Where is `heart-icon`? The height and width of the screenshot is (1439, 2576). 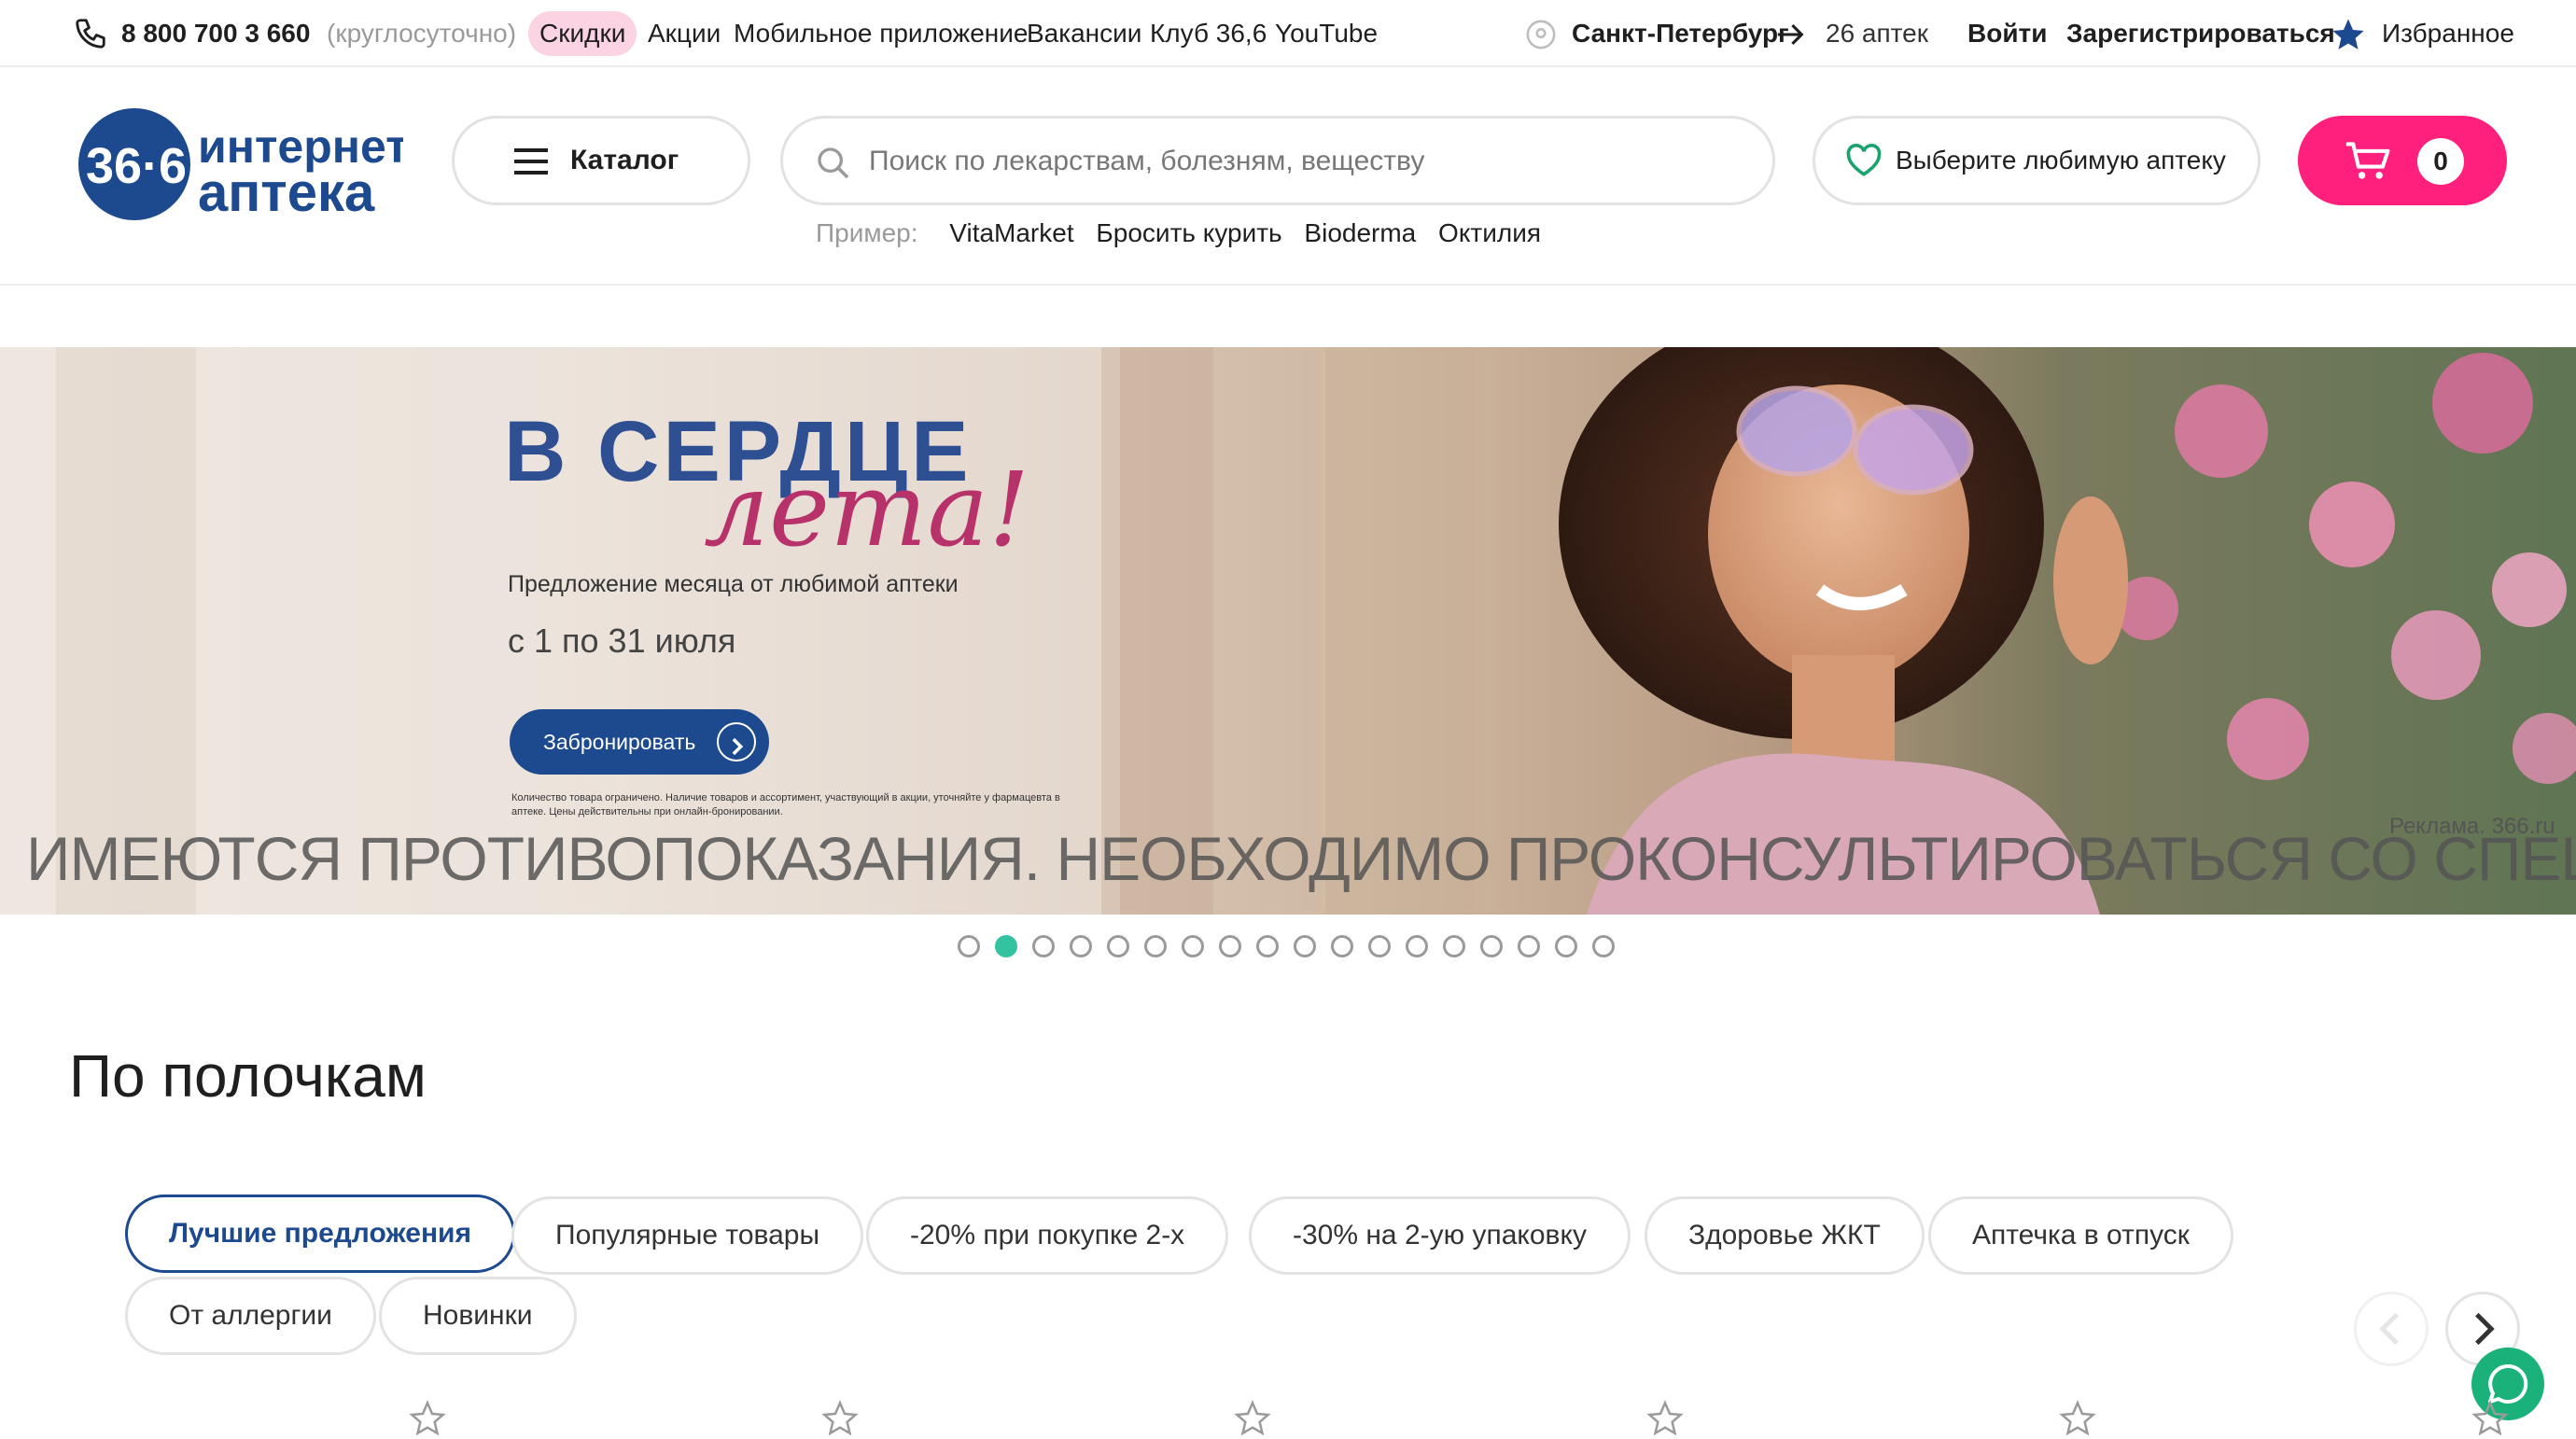
heart-icon is located at coordinates (1864, 160).